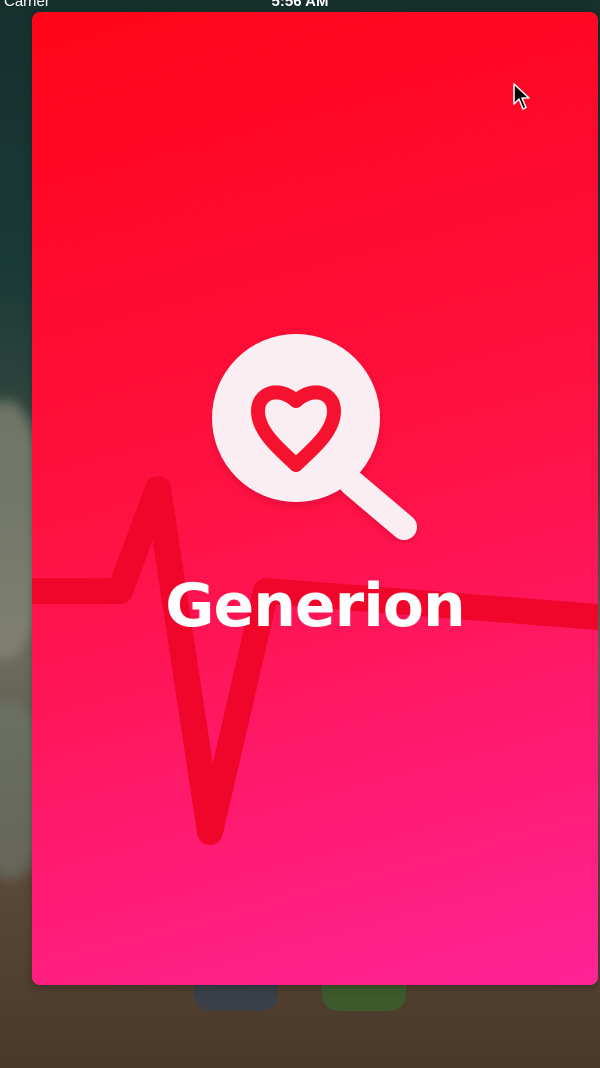 The width and height of the screenshot is (600, 1068). Describe the element at coordinates (315, 606) in the screenshot. I see `app-title: Generion` at that location.